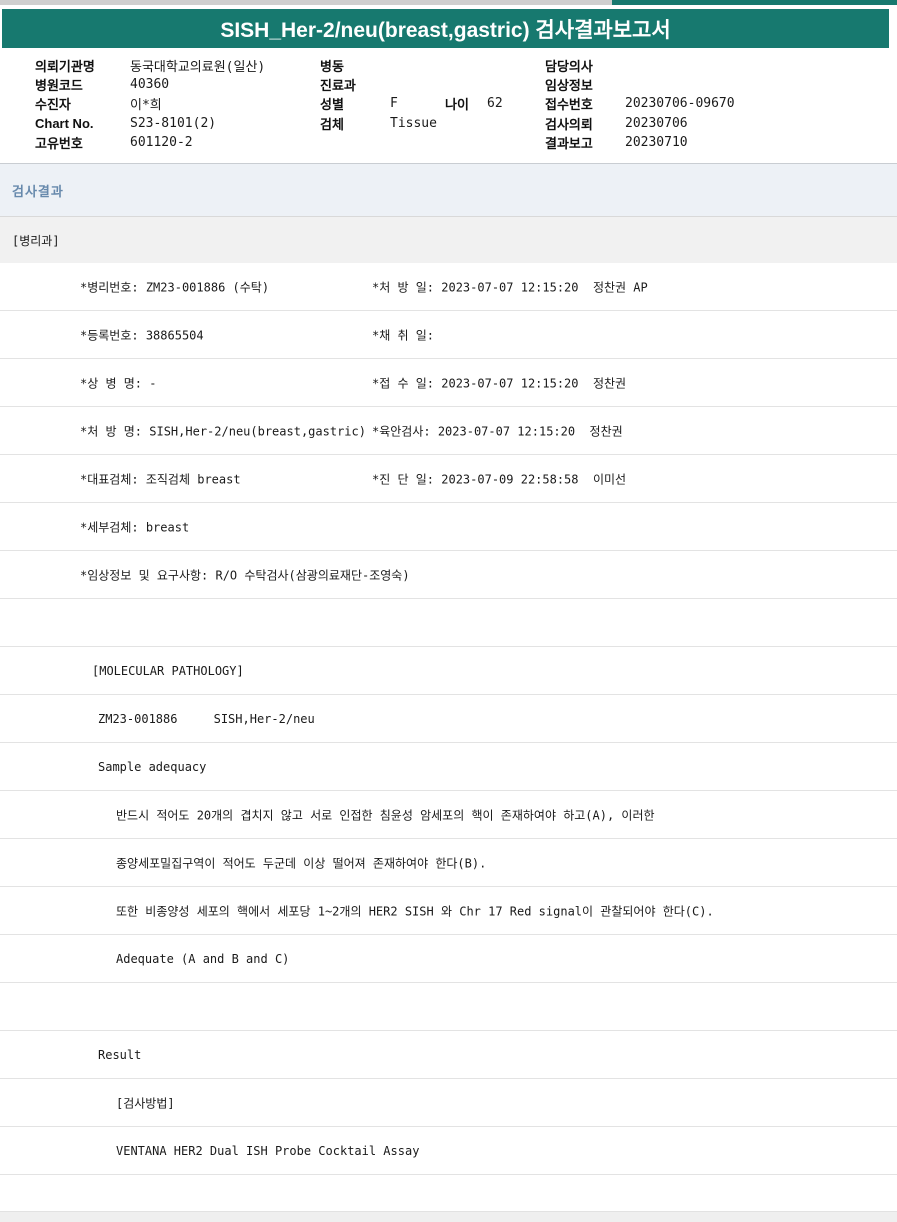 This screenshot has height=1222, width=897. What do you see at coordinates (146, 106) in the screenshot?
I see `field-value: 이*희` at bounding box center [146, 106].